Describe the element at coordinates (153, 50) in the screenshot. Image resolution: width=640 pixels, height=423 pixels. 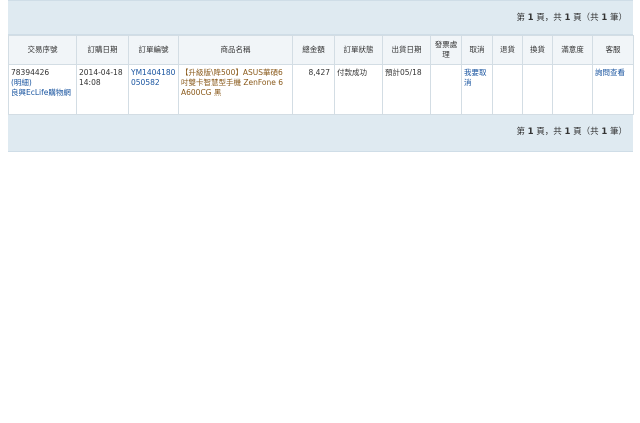
I see `col-header-order-no: 訂單編號` at that location.